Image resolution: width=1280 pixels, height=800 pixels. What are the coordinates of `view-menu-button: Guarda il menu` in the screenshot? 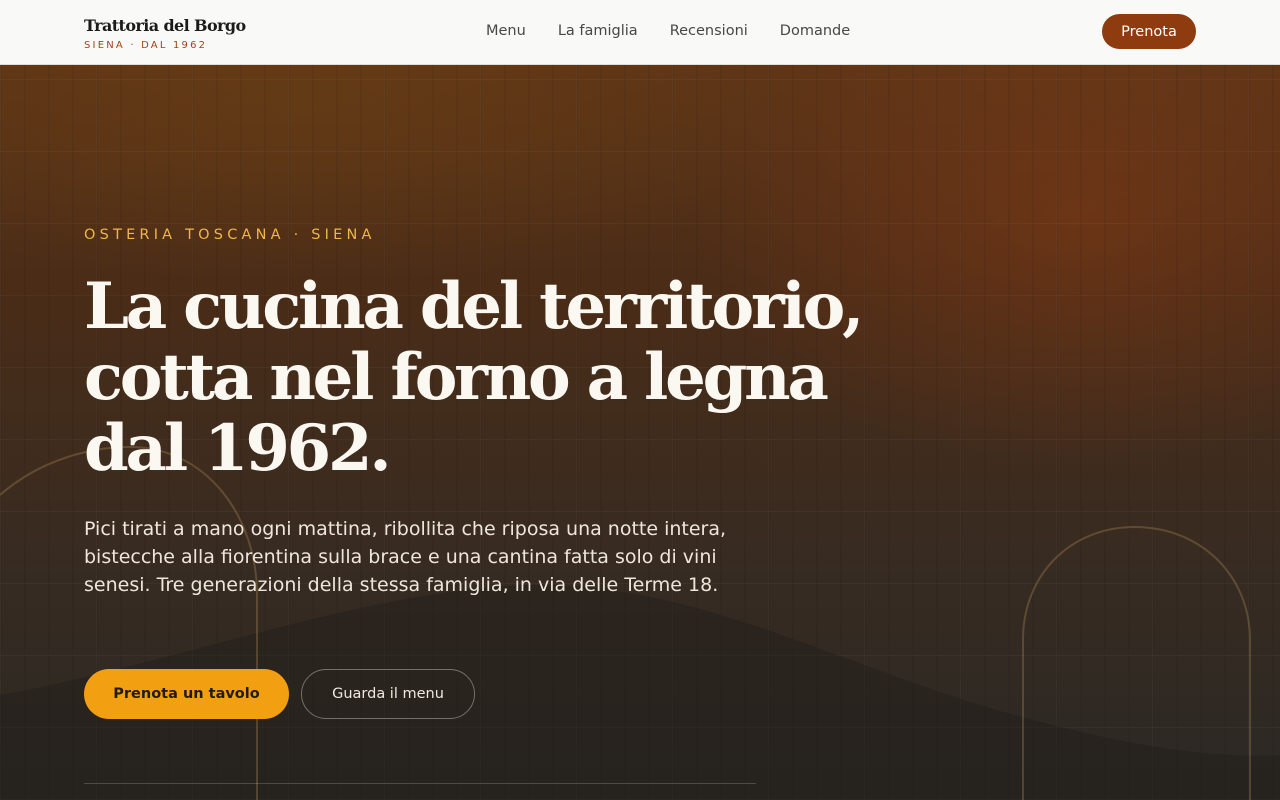 It's located at (388, 694).